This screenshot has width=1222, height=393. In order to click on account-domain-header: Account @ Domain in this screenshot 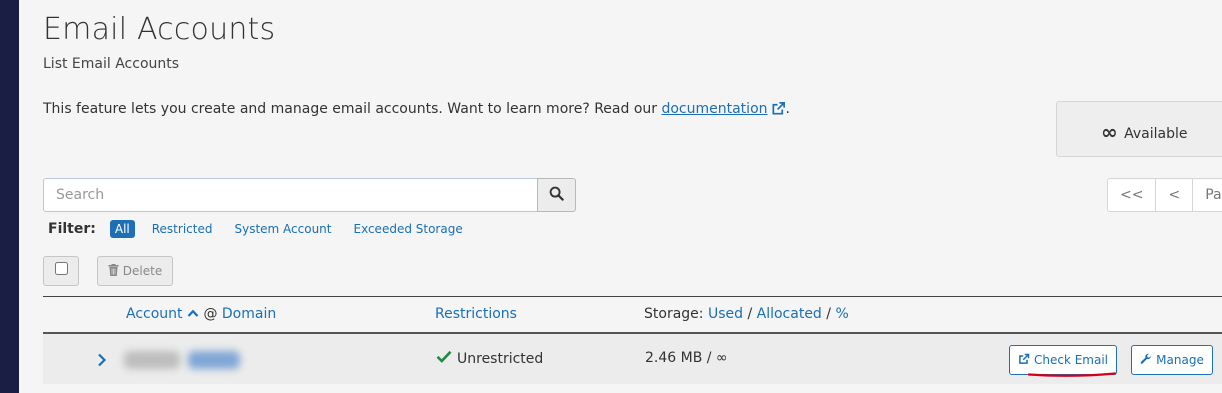, I will do `click(201, 314)`.